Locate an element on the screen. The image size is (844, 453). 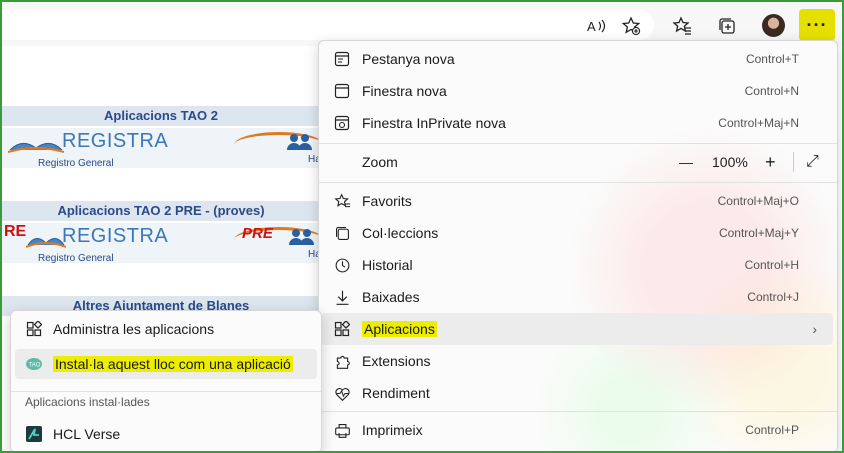
pre-label: RE is located at coordinates (15, 231).